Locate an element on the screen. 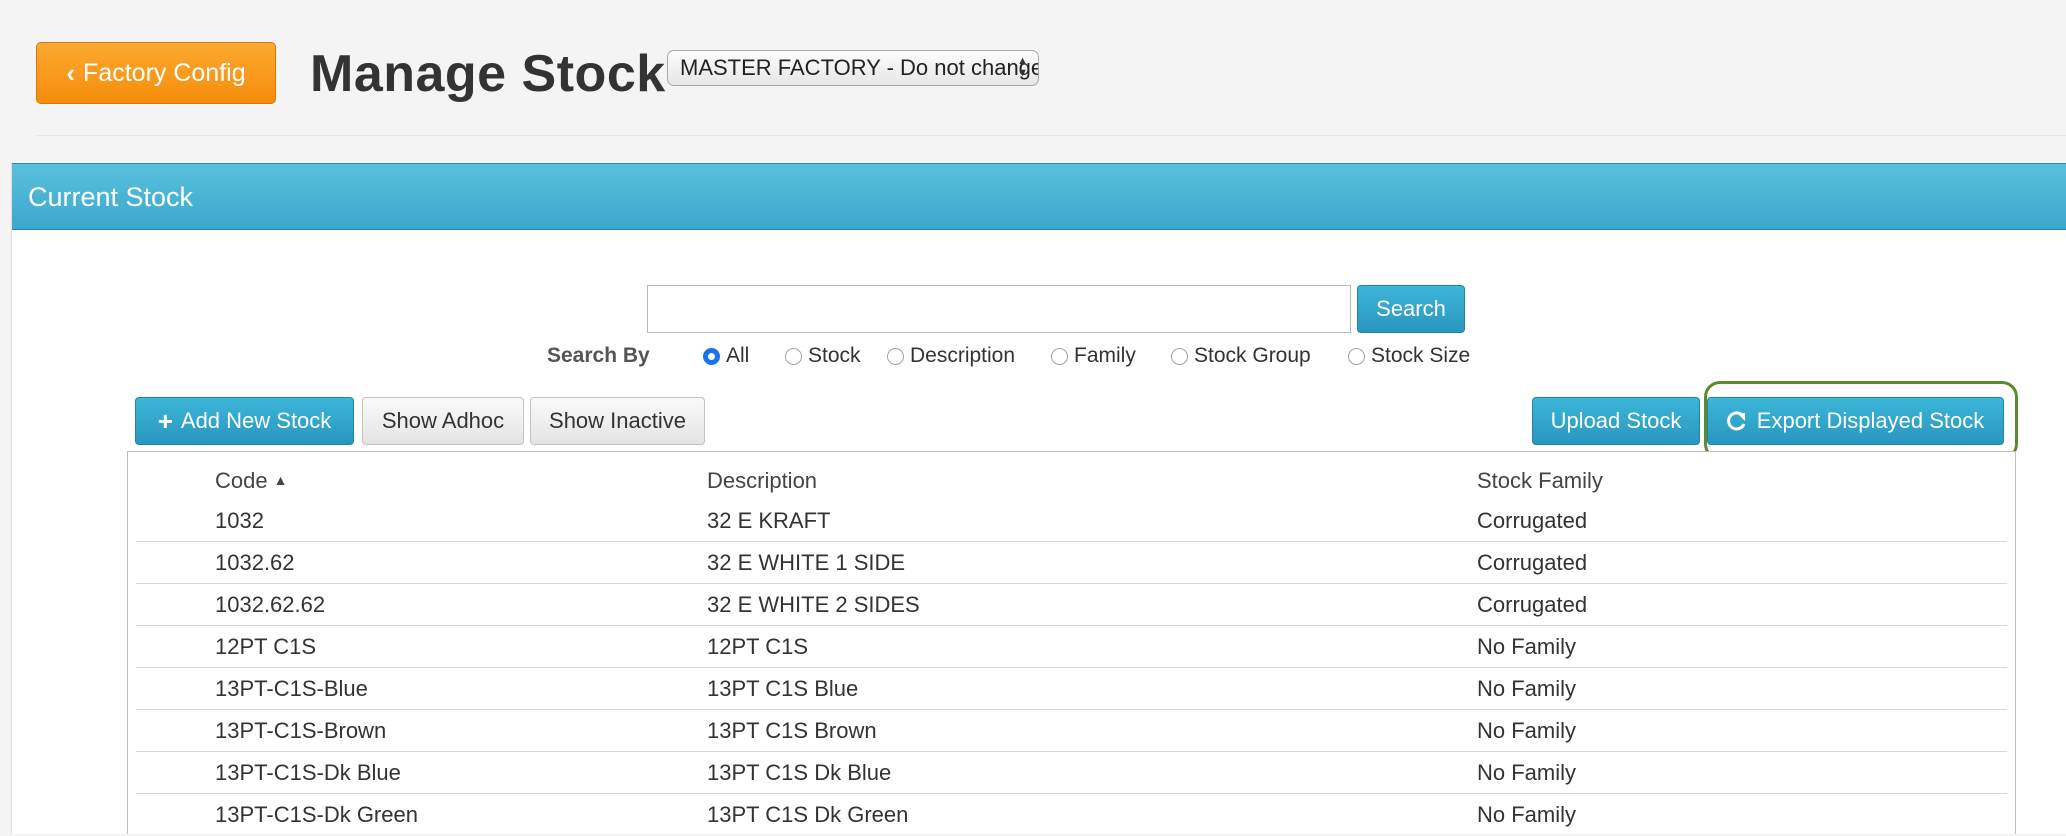  table-row: 13PT-C1S-Brown 13PT C1S Brown No Family is located at coordinates (1071, 731).